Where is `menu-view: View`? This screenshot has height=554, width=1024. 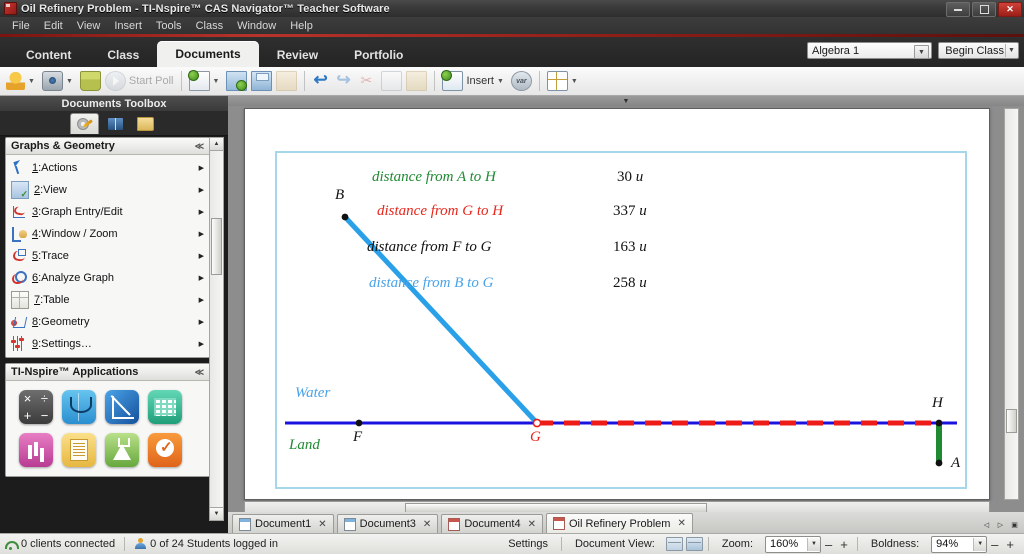 menu-view: View is located at coordinates (89, 26).